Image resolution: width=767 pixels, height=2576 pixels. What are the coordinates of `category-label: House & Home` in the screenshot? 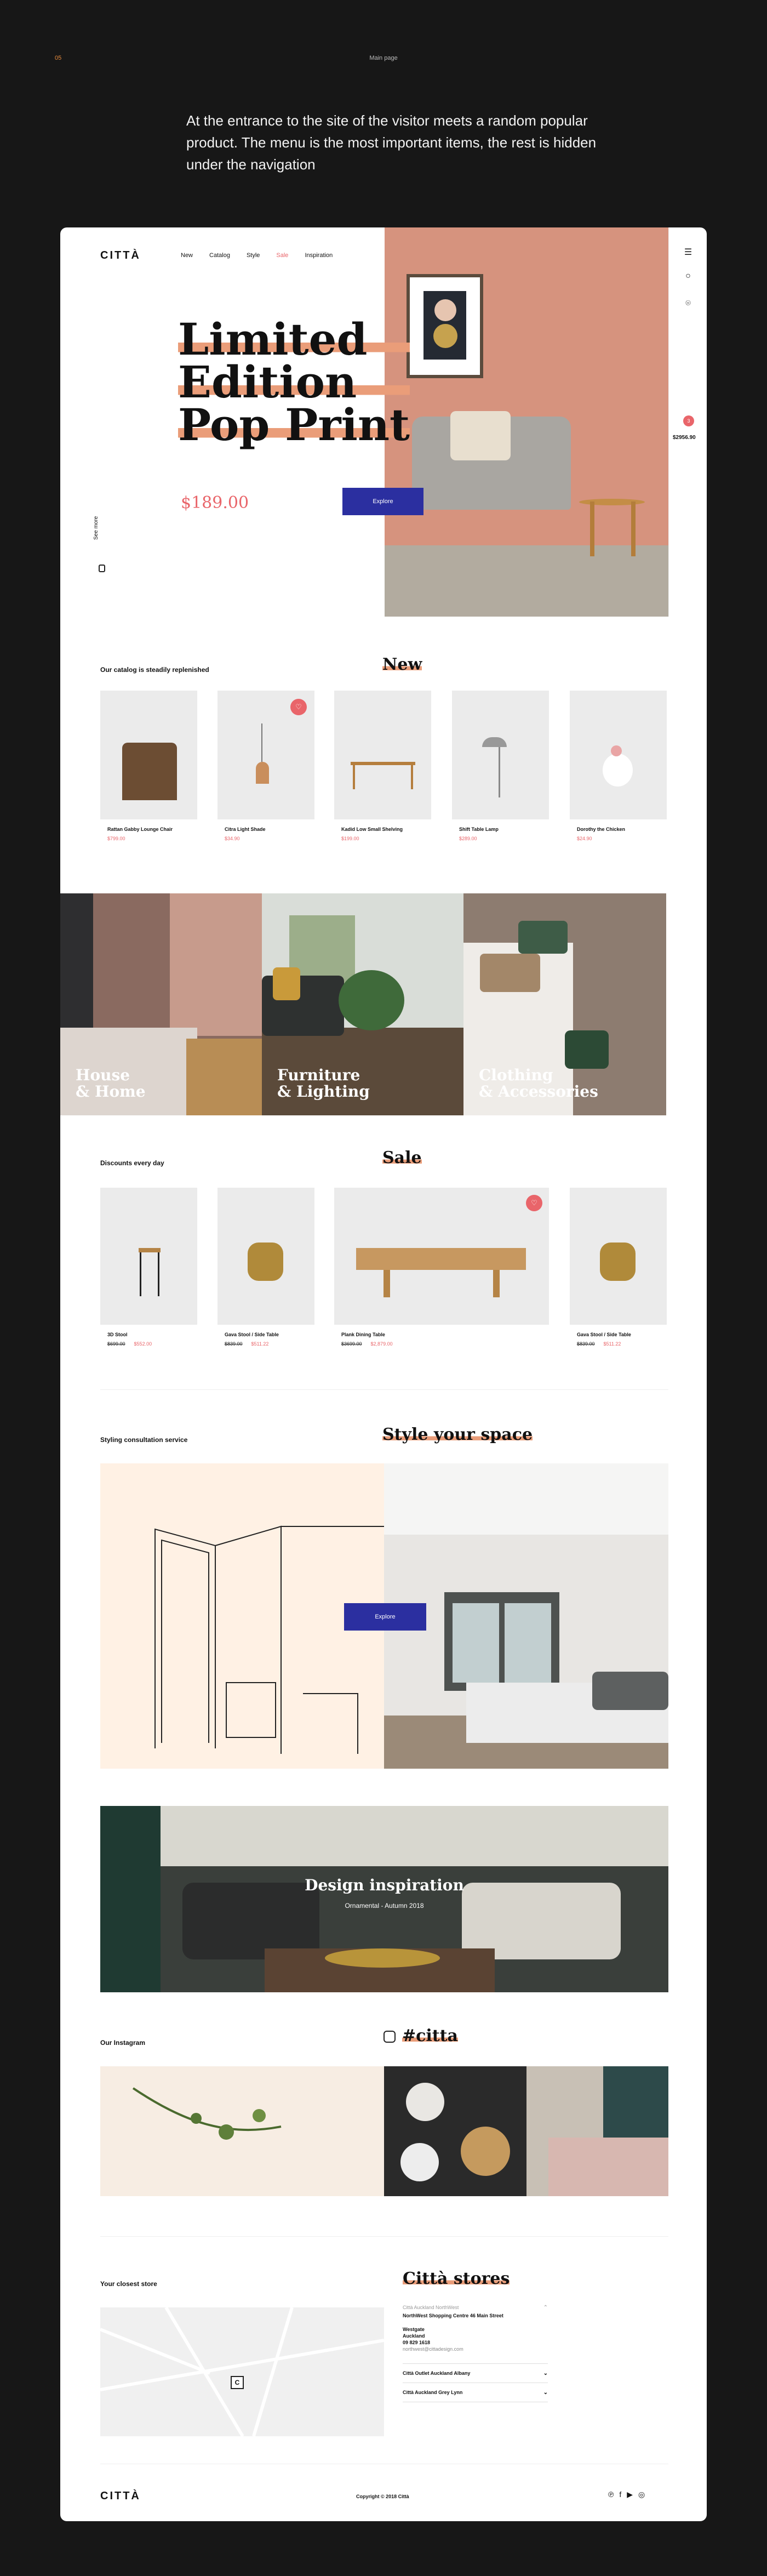 It's located at (111, 1083).